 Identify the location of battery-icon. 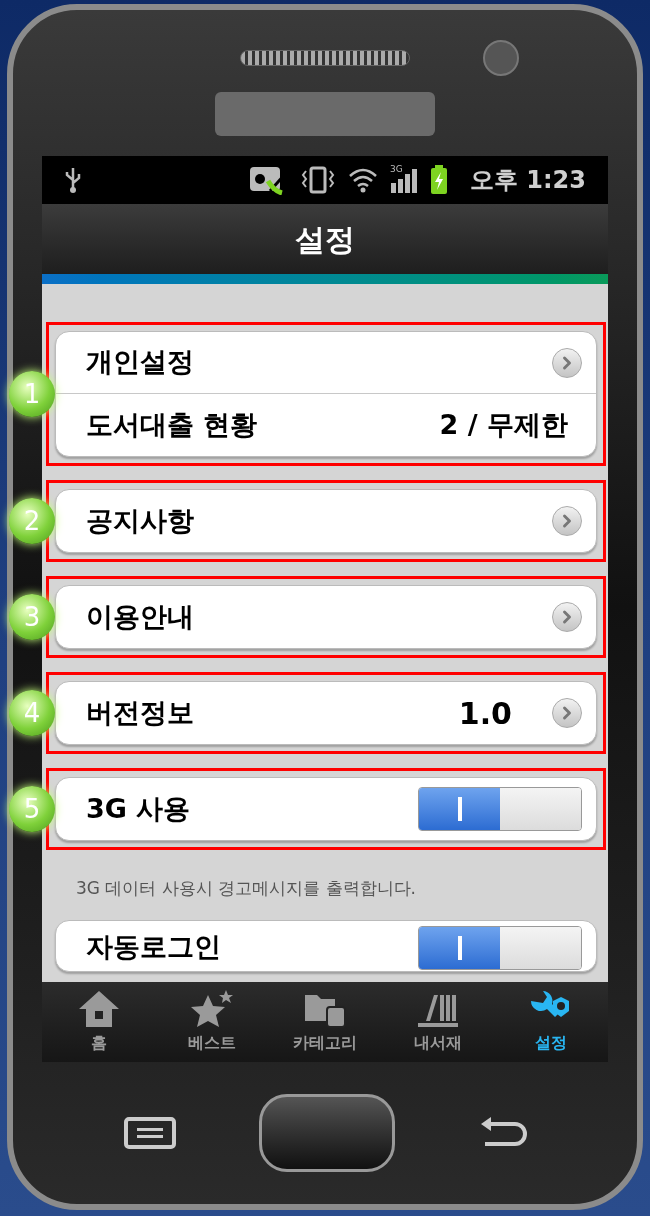
(438, 180).